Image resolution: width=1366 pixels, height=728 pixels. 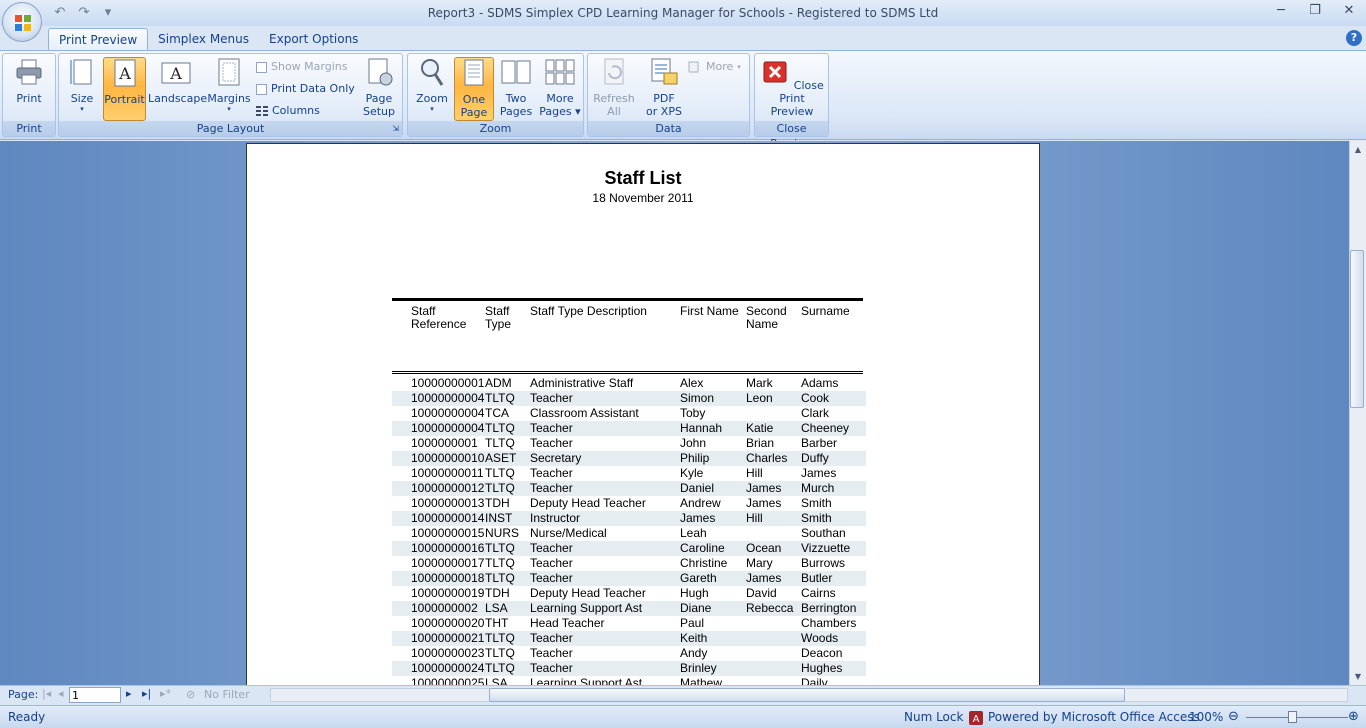 I want to click on cell-second-name: James, so click(x=764, y=503).